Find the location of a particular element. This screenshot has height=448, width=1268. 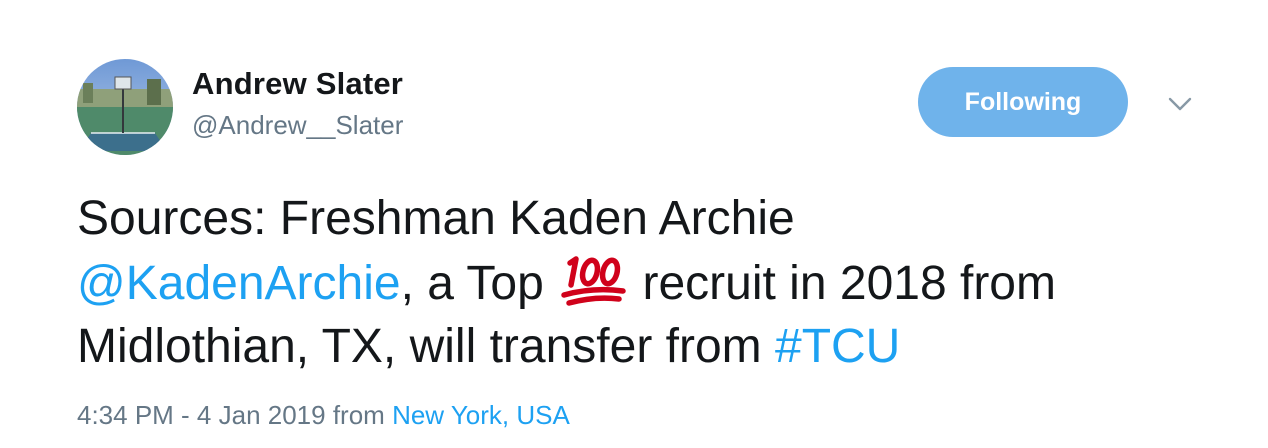

tweet-text-segment: recruit in 2018 from is located at coordinates (842, 283).